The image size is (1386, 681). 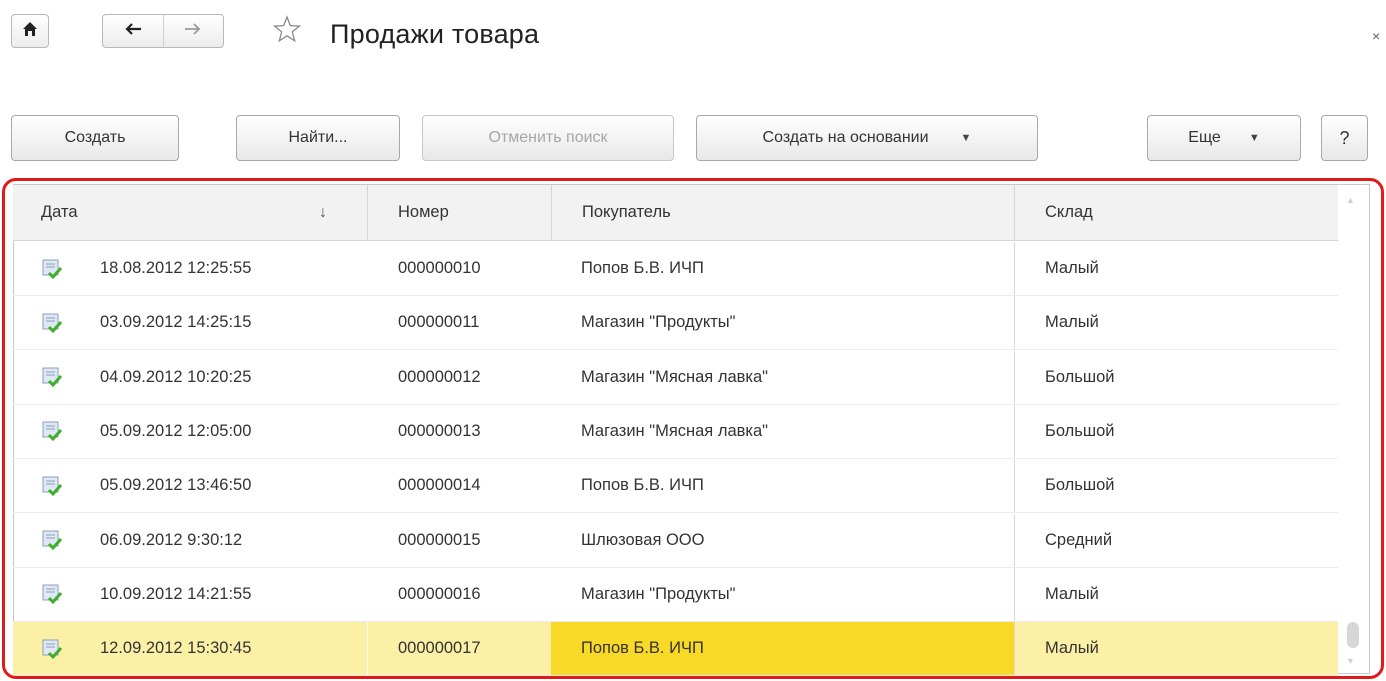 I want to click on cell-number: 000000011, so click(x=439, y=322).